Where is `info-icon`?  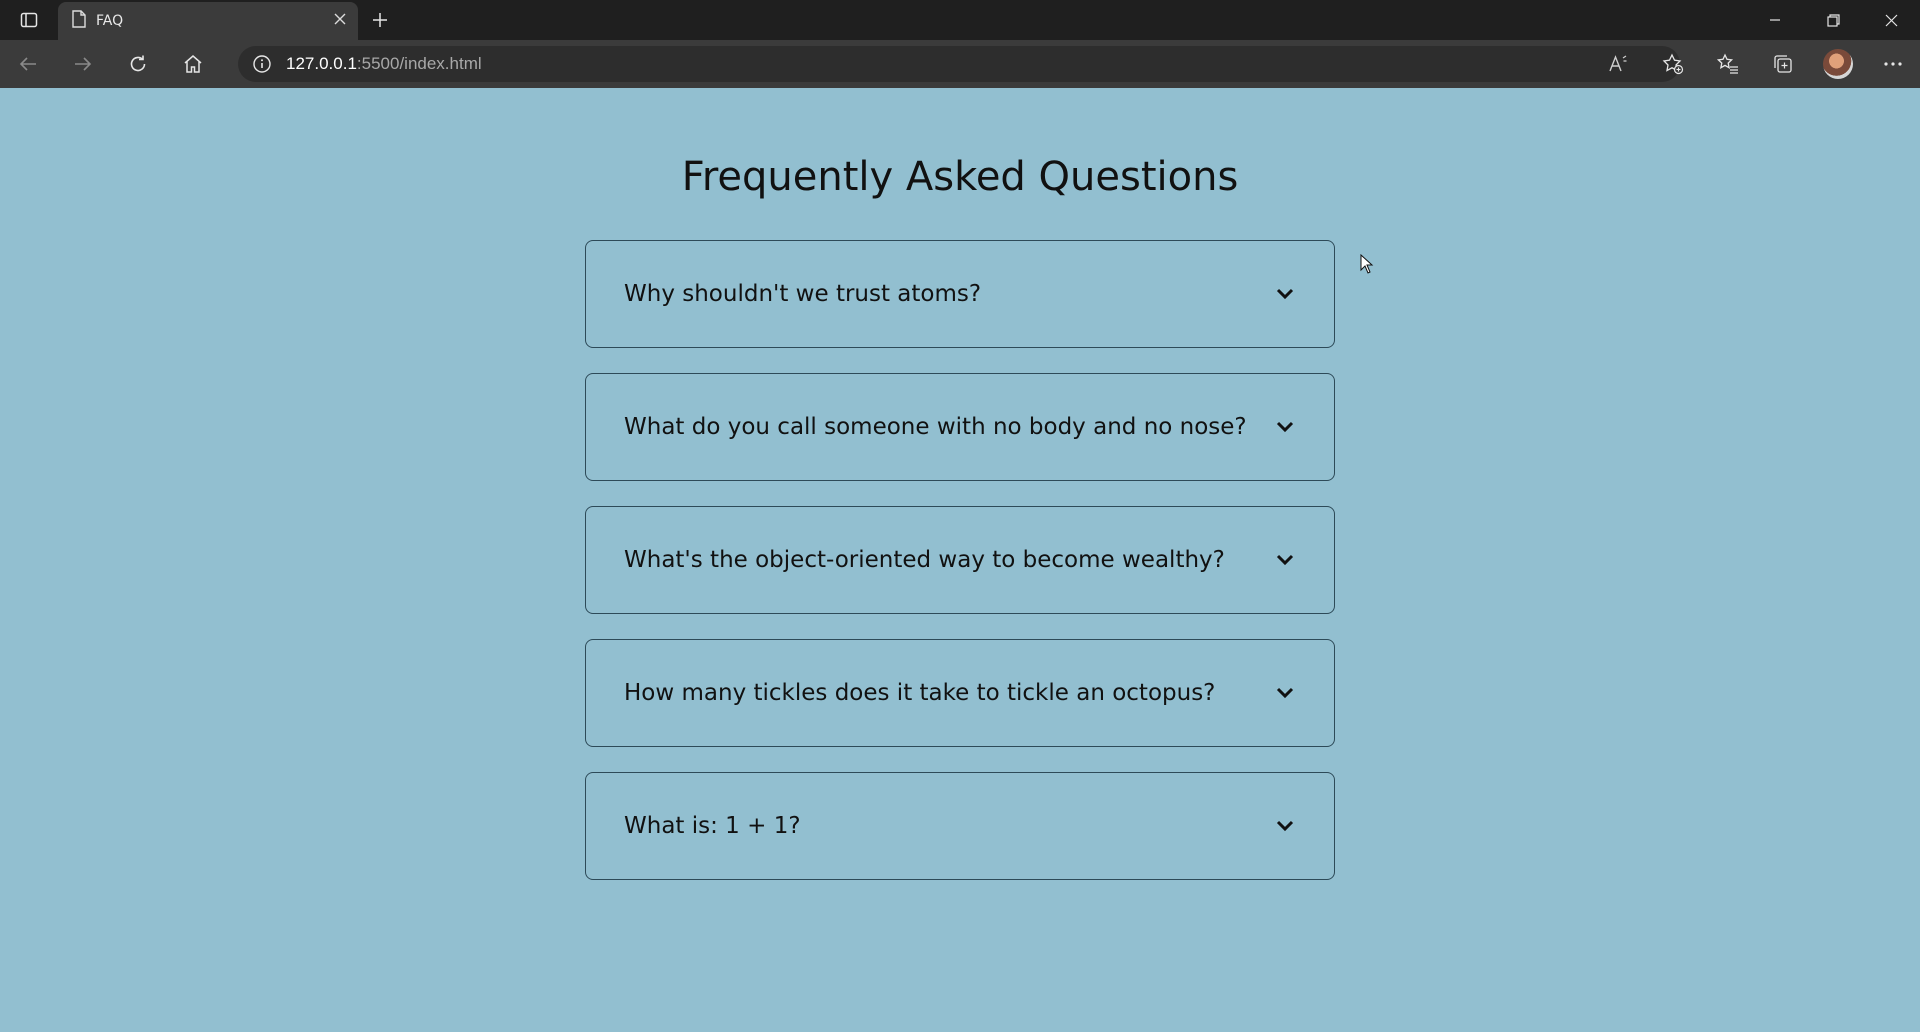 info-icon is located at coordinates (262, 64).